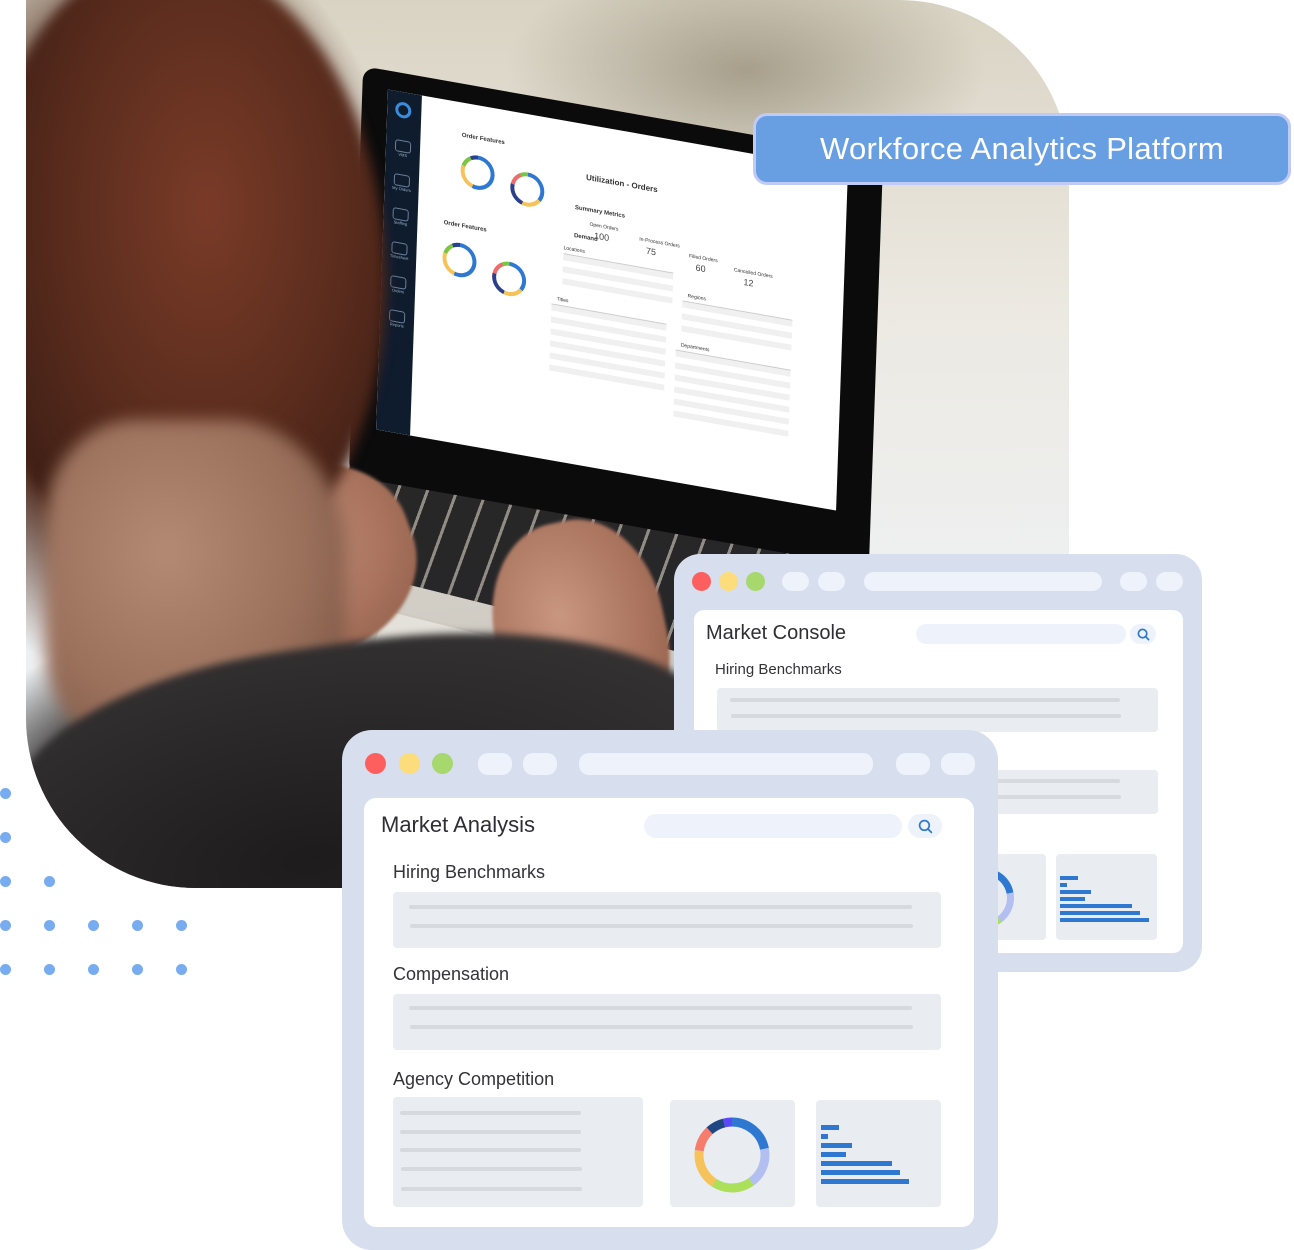  Describe the element at coordinates (607, 350) in the screenshot. I see `titles-table` at that location.